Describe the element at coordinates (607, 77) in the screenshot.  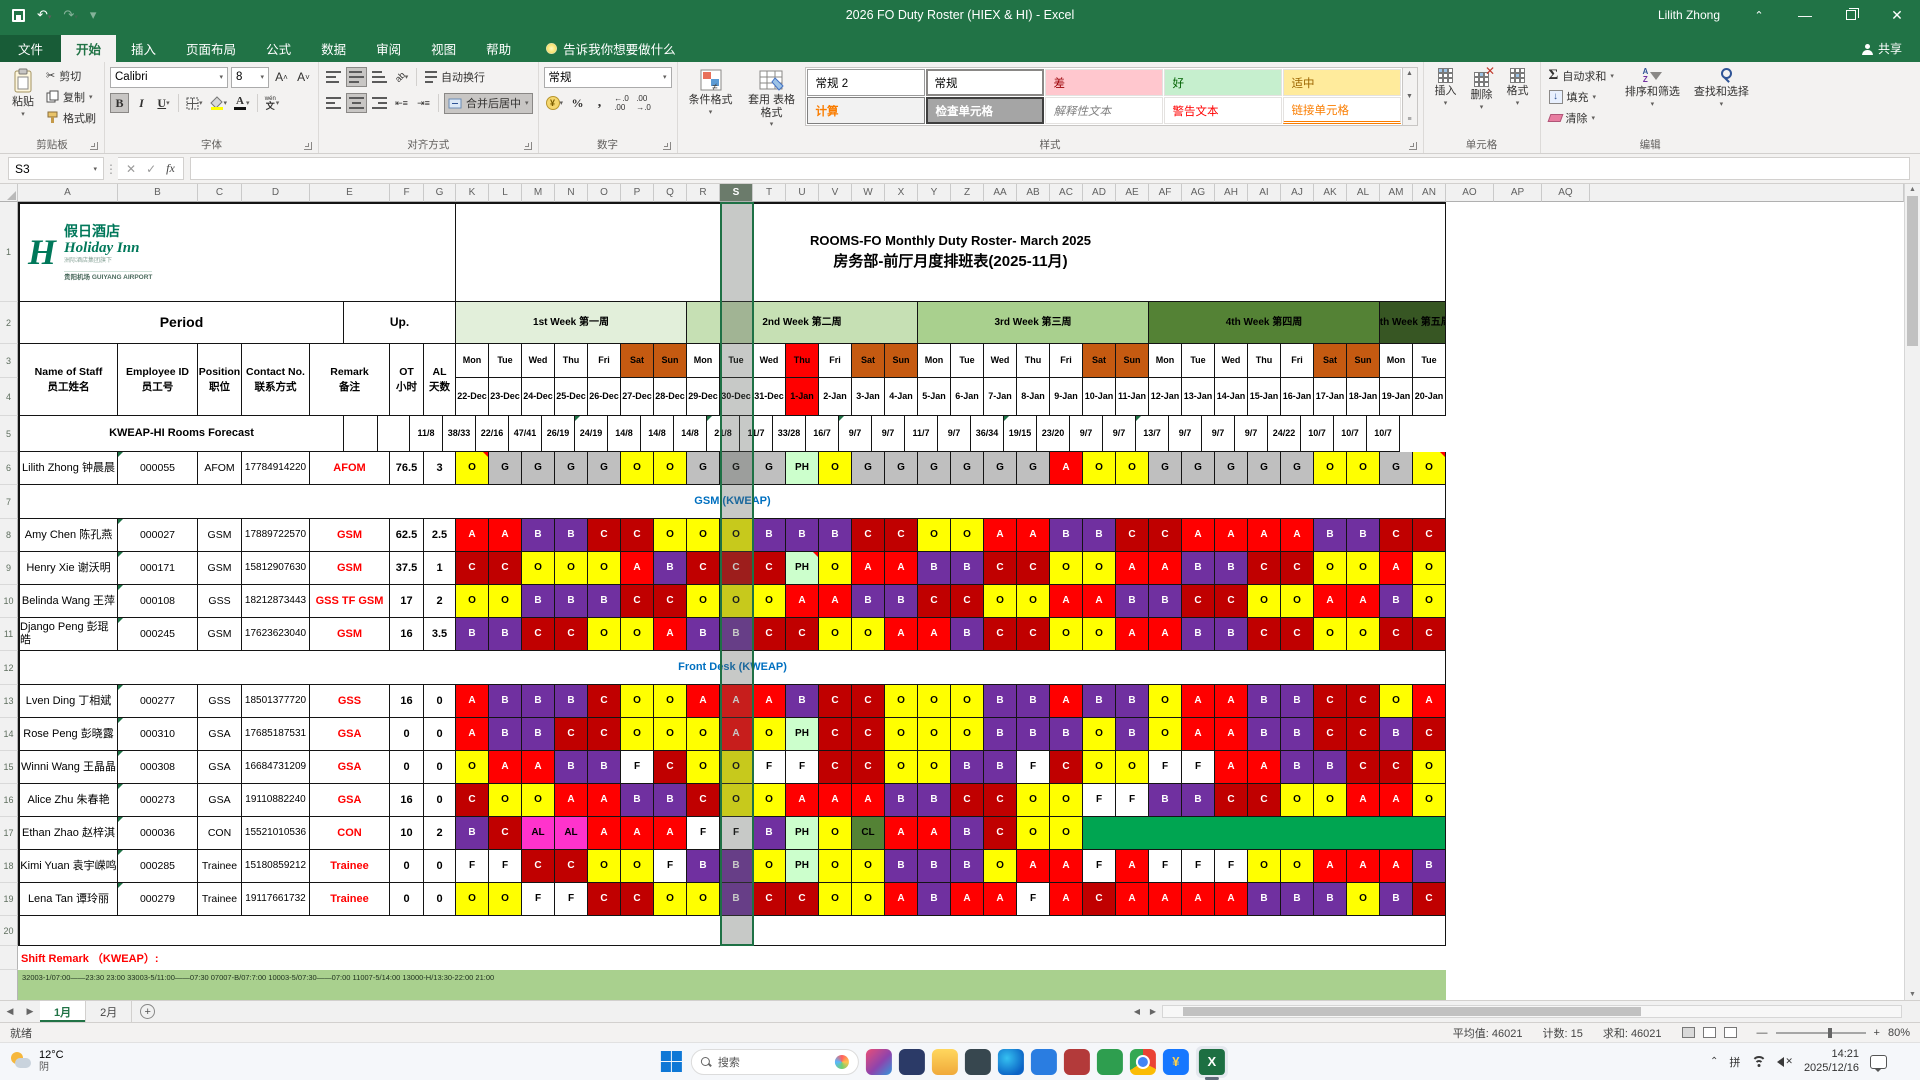
I see `number-format-select: 常规 ▾` at that location.